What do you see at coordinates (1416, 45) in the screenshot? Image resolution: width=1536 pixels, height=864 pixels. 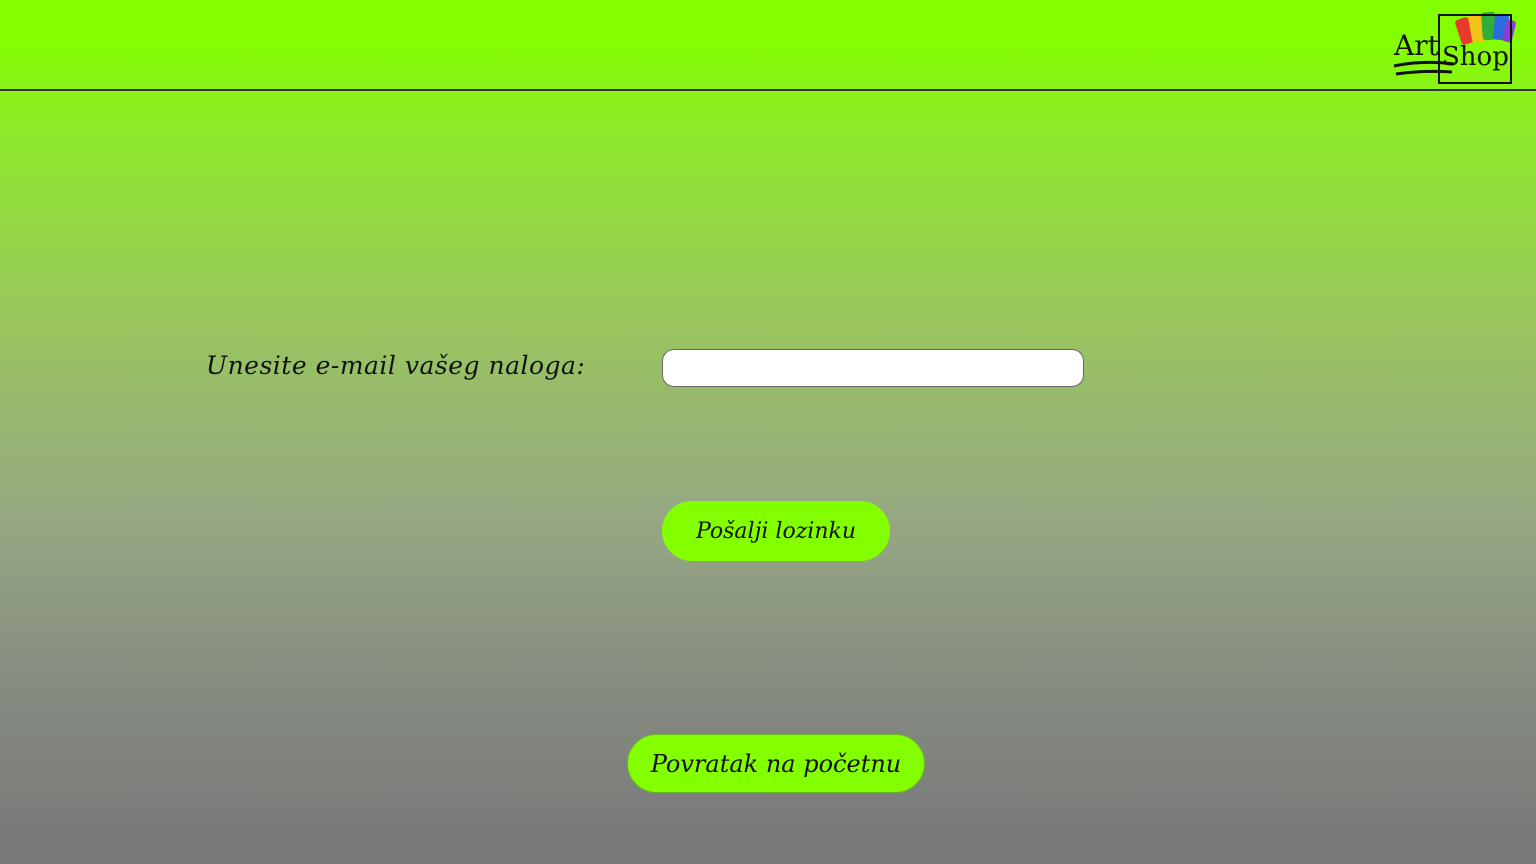 I see `logo-word-art: Art` at bounding box center [1416, 45].